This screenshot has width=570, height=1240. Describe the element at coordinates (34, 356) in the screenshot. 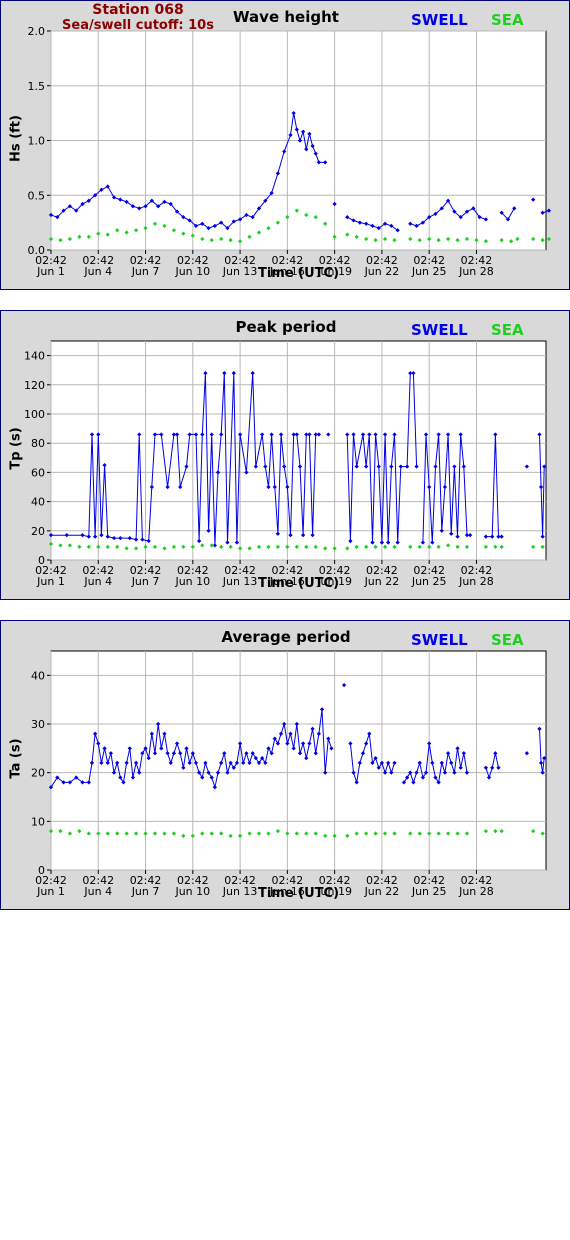

I see `y-tick-label: 140` at that location.